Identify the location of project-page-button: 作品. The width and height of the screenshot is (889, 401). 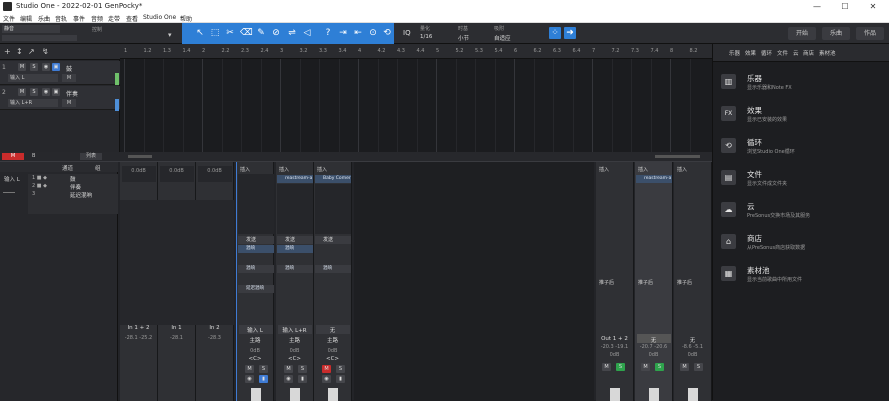
(870, 33).